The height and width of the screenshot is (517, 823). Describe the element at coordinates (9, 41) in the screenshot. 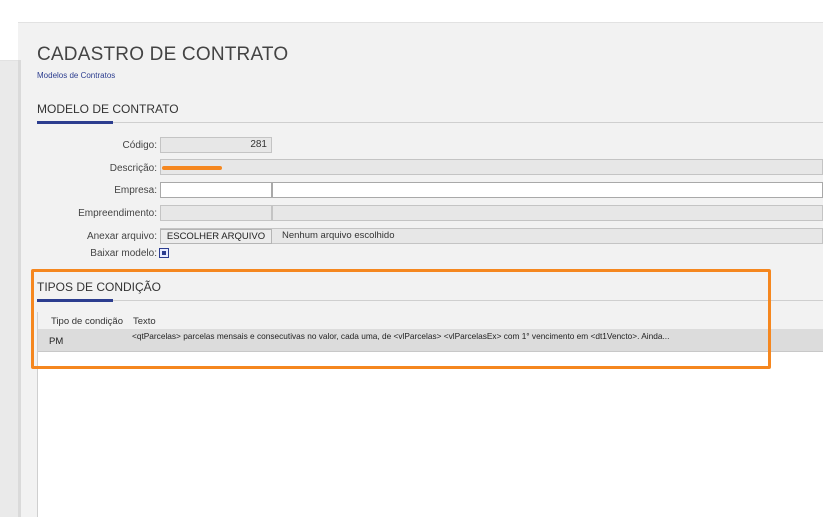

I see `left-sidebar-header` at that location.